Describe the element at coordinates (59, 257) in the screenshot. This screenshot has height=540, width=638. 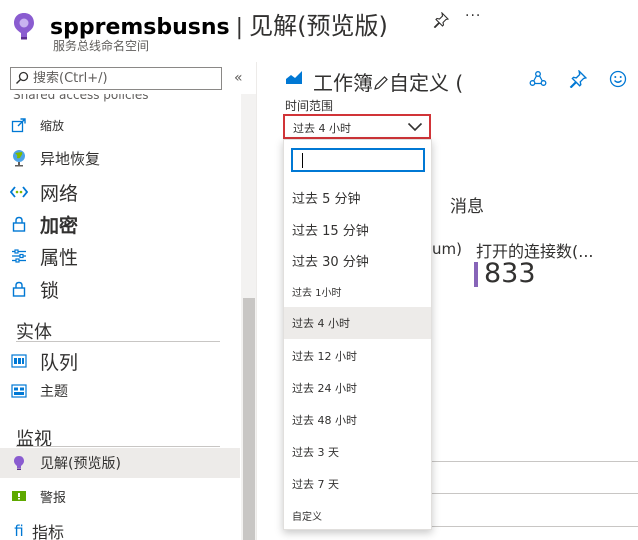
I see `sidebar-item-label: 属性` at that location.